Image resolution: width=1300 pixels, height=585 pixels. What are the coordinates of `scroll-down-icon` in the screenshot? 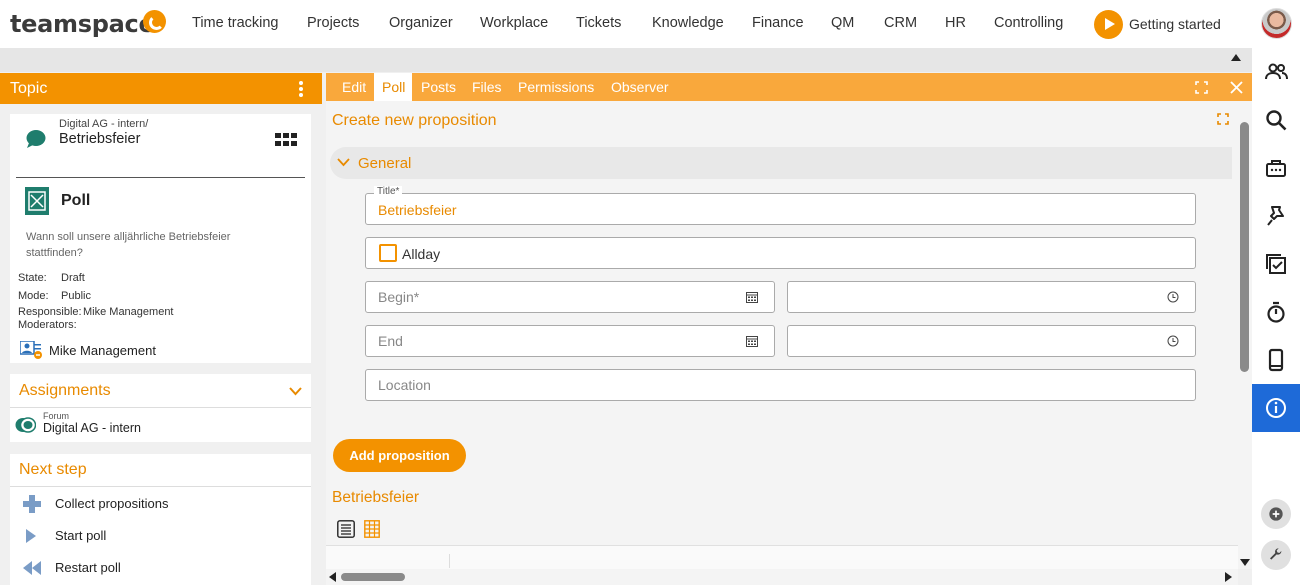 It's located at (1245, 562).